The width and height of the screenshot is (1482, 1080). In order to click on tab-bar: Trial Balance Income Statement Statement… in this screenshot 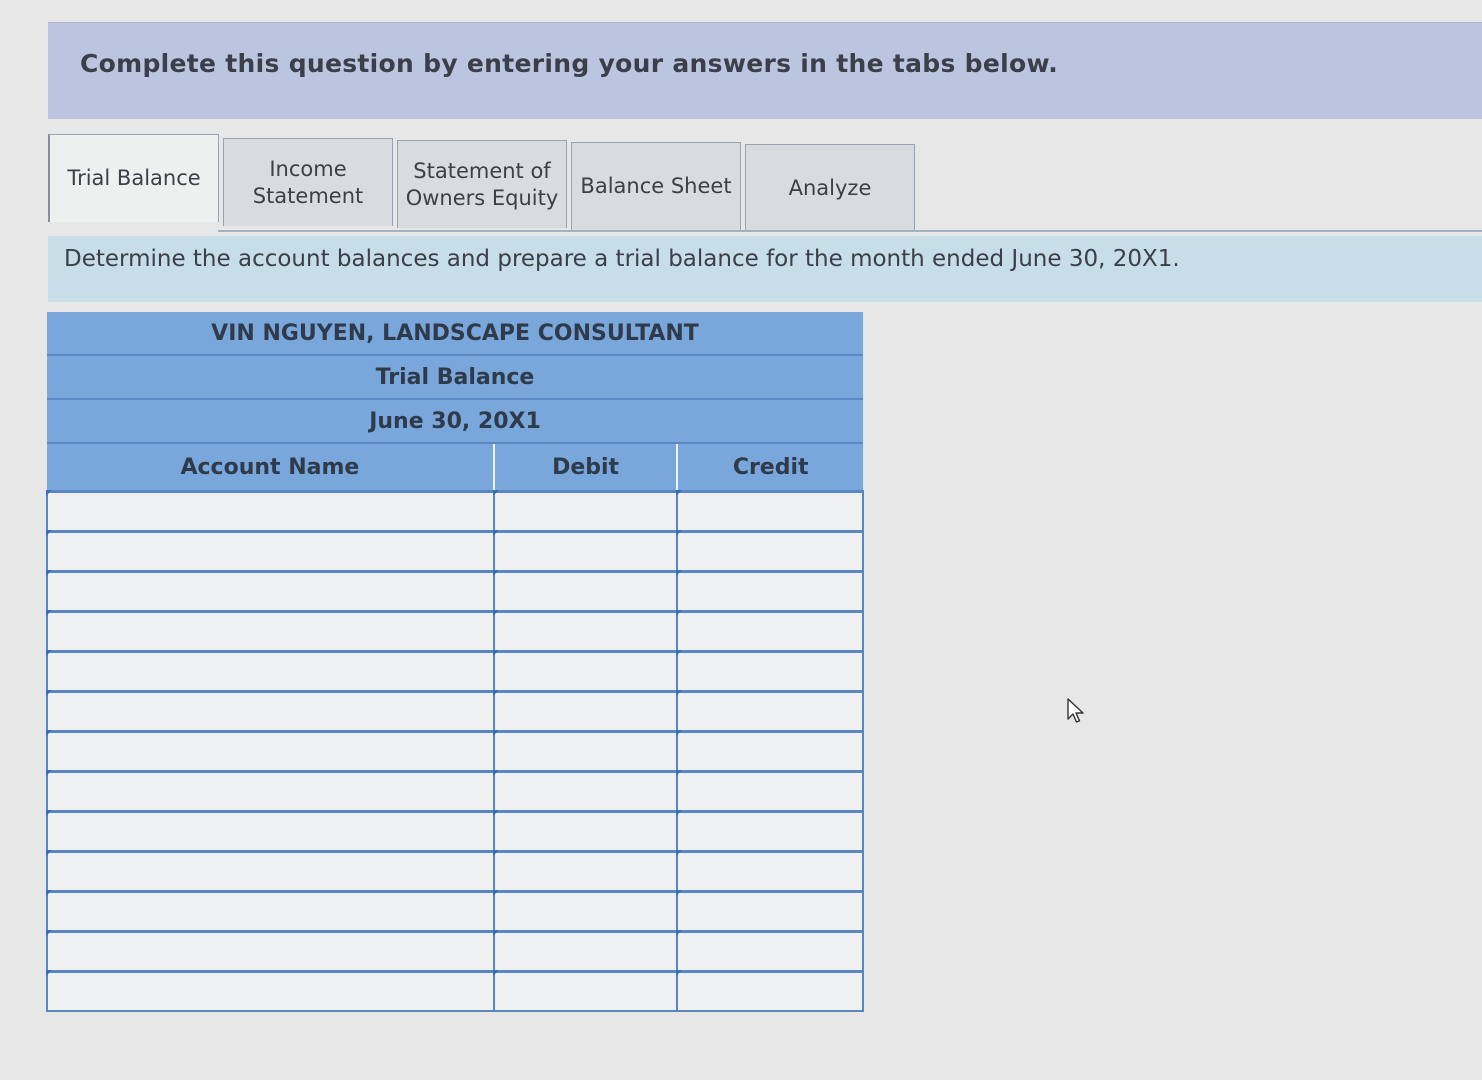, I will do `click(483, 183)`.